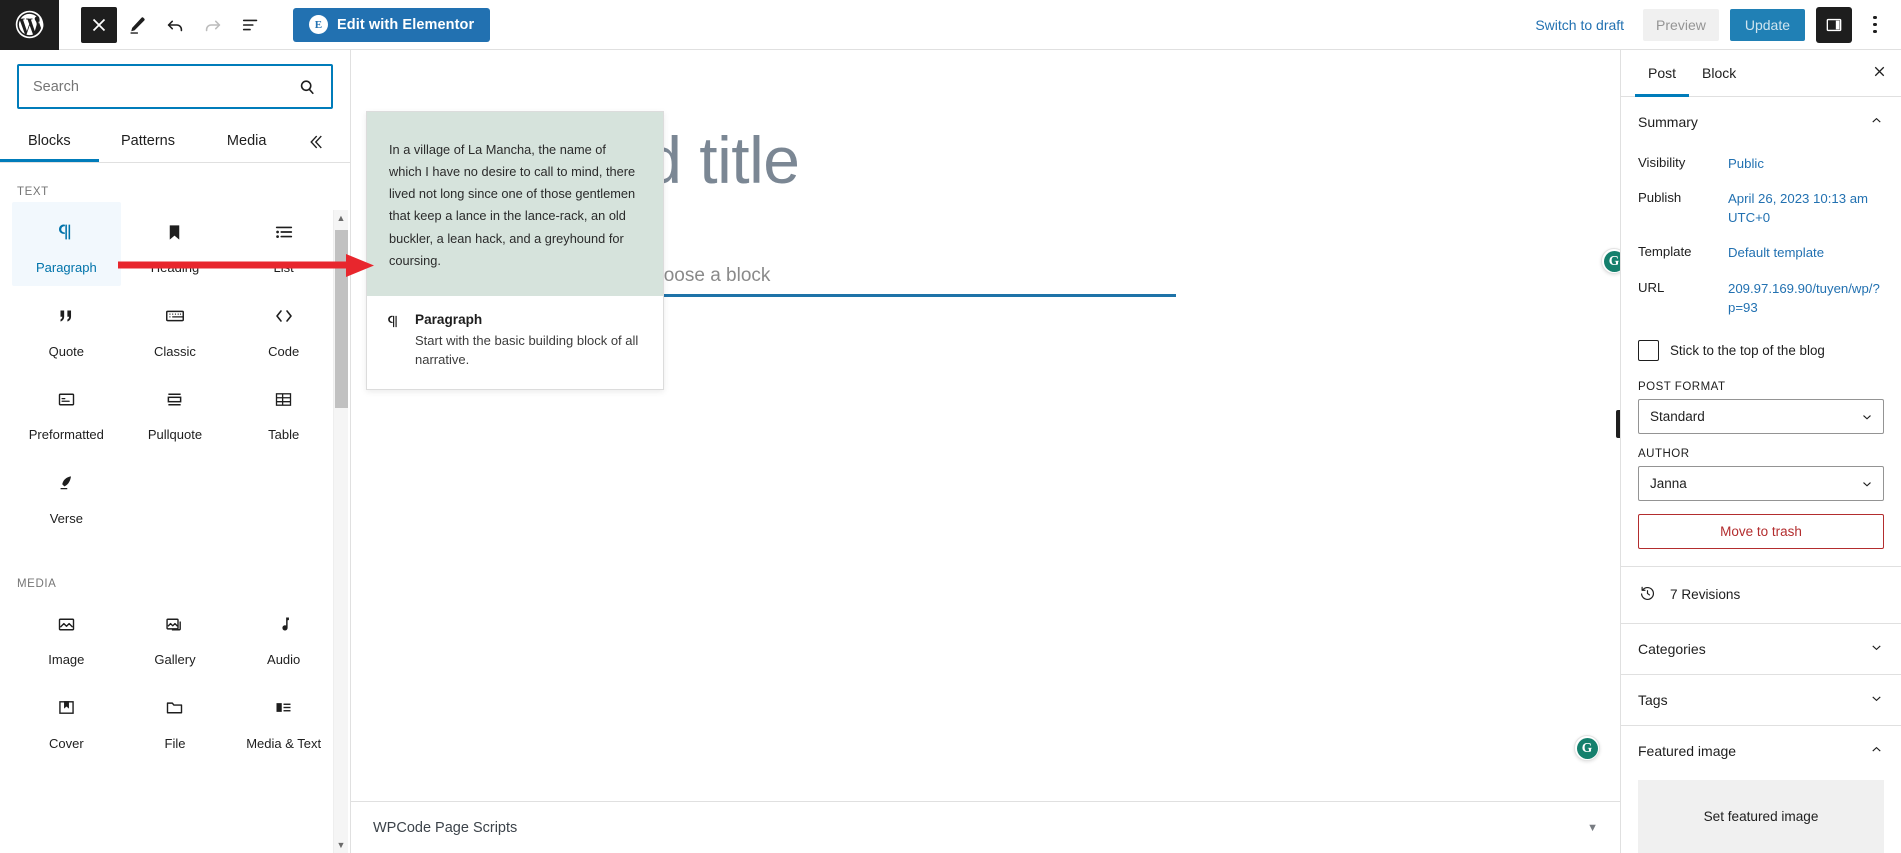 The width and height of the screenshot is (1901, 853). I want to click on summary-panel-header: Summary, so click(1761, 122).